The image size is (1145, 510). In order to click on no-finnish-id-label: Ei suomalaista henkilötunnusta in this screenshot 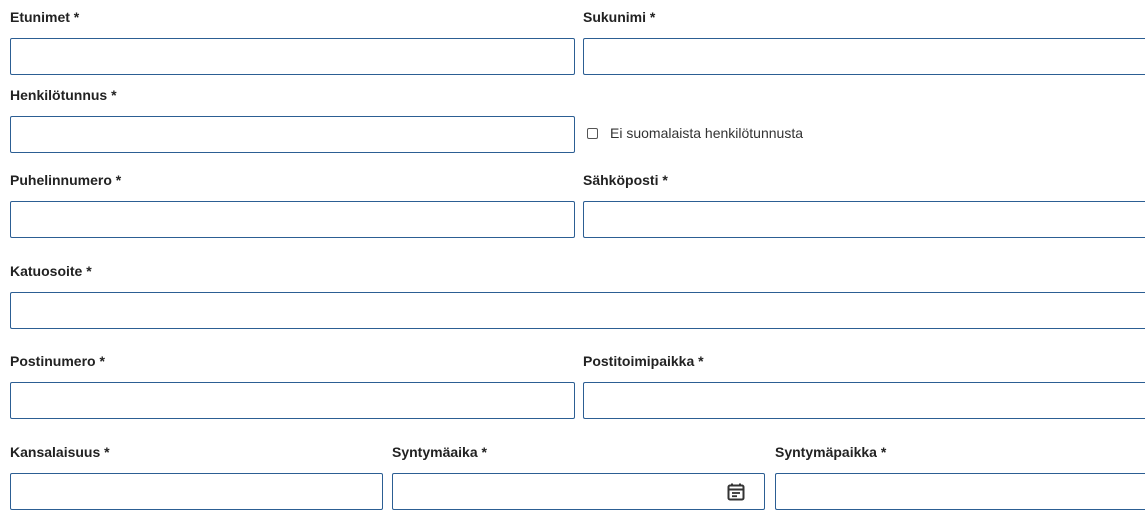, I will do `click(707, 133)`.